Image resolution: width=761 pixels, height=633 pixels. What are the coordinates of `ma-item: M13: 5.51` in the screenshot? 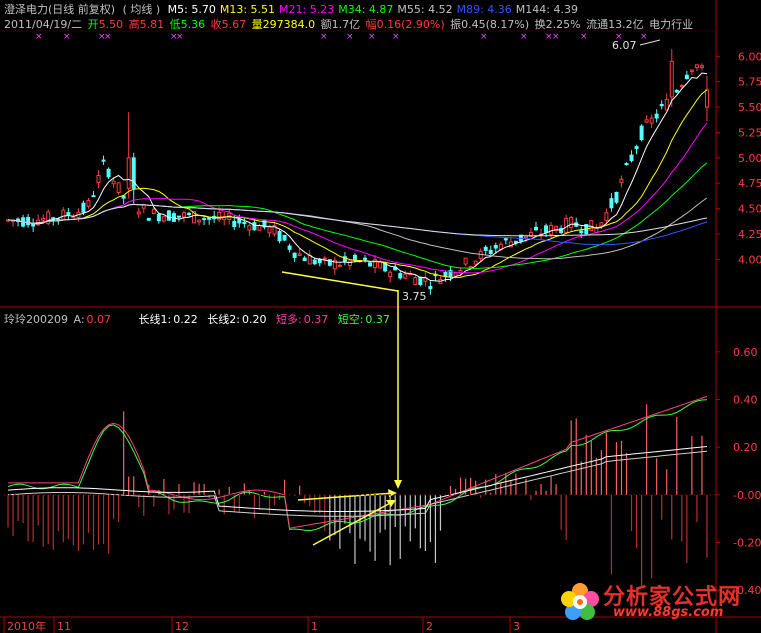 It's located at (247, 9).